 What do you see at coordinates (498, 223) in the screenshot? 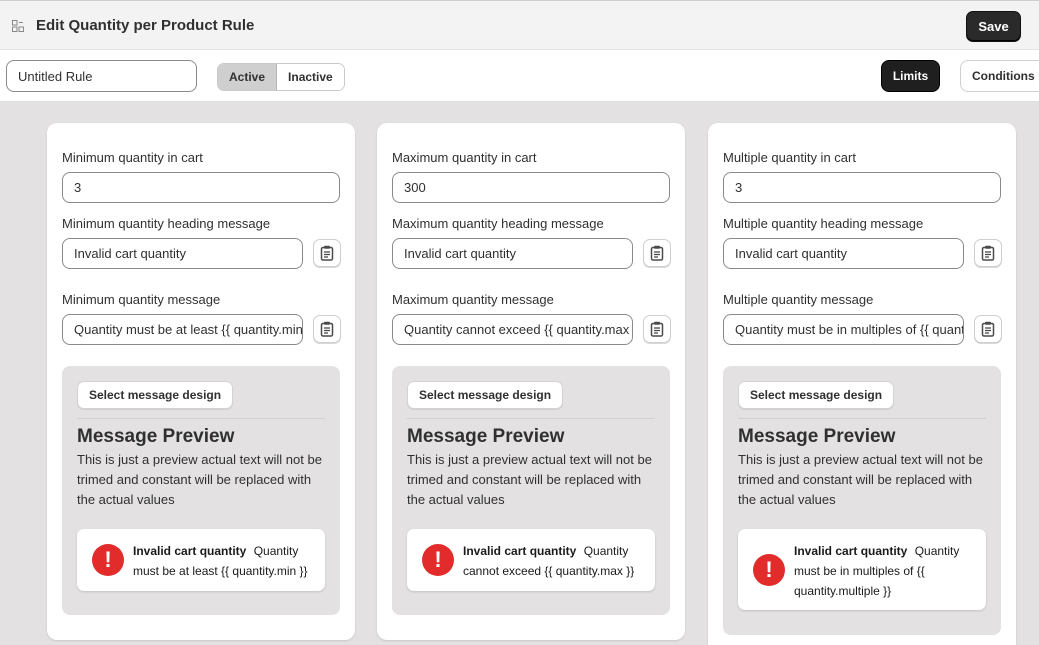
I see `max-heading-label: Maximum quantity heading message` at bounding box center [498, 223].